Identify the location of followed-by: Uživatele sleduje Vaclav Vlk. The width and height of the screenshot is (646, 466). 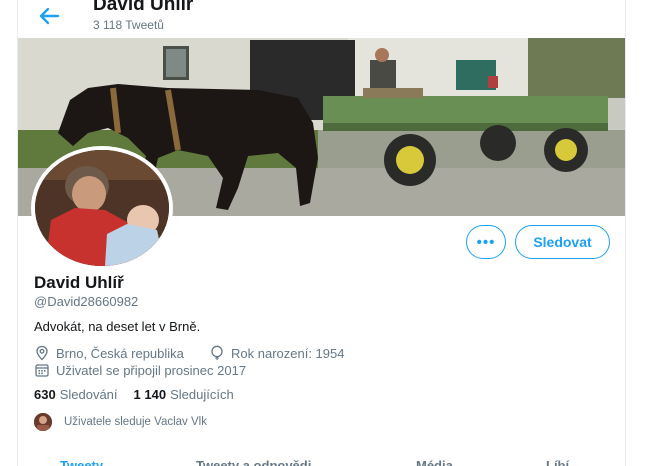
(120, 422).